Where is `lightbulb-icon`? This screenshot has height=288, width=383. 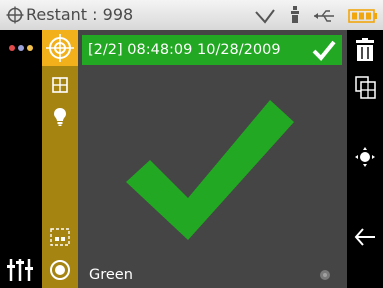 lightbulb-icon is located at coordinates (60, 117).